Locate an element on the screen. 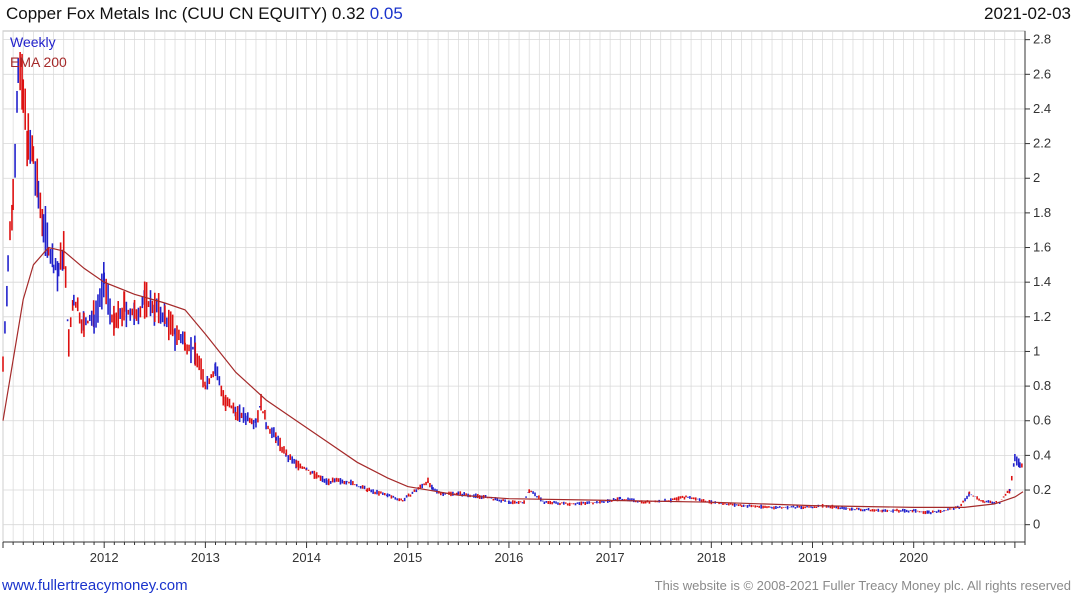  y-tick-label: 2.4 is located at coordinates (1042, 108).